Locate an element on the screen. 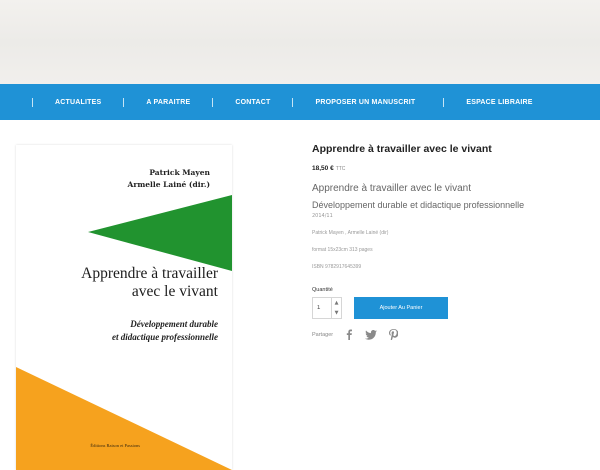 The width and height of the screenshot is (600, 470). cover-orange-triangle is located at coordinates (124, 418).